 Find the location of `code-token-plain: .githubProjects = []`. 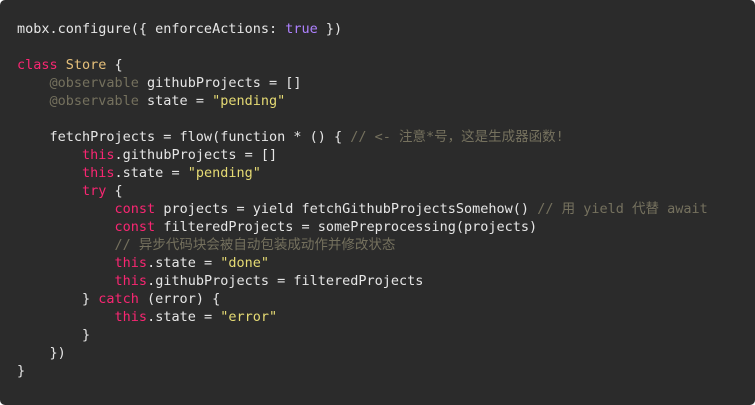

code-token-plain: .githubProjects = [] is located at coordinates (196, 155).